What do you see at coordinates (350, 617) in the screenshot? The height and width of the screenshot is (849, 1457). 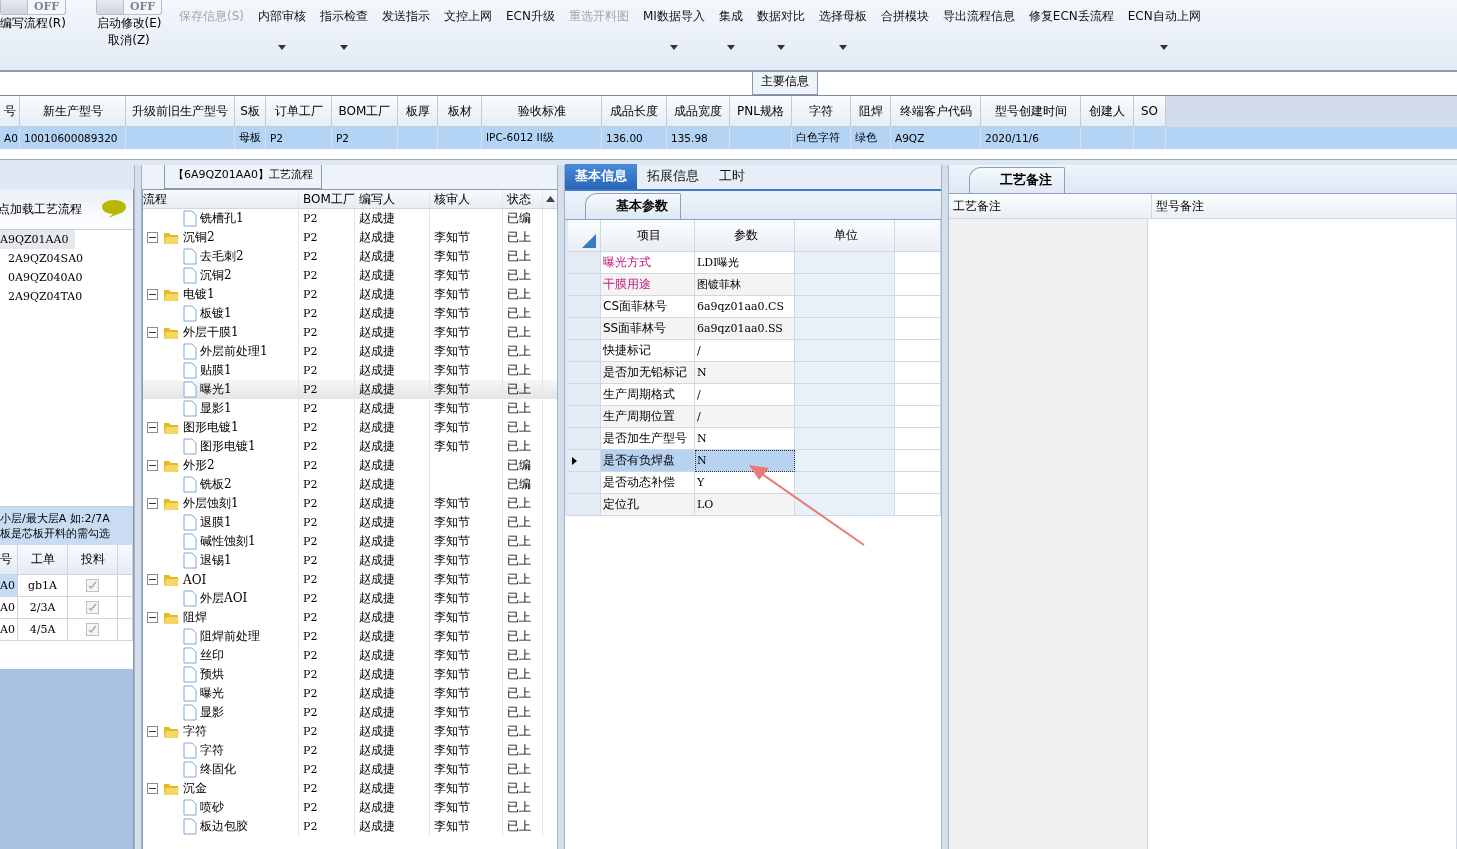 I see `tree-row: 阻焊 P2 赵成捷 李知节 已上` at bounding box center [350, 617].